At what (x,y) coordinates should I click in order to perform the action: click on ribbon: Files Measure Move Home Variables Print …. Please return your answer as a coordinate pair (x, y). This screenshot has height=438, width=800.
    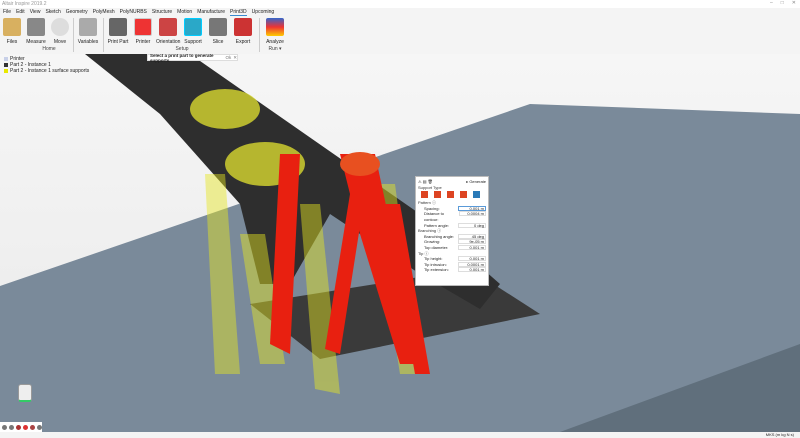
    Looking at the image, I should click on (400, 35).